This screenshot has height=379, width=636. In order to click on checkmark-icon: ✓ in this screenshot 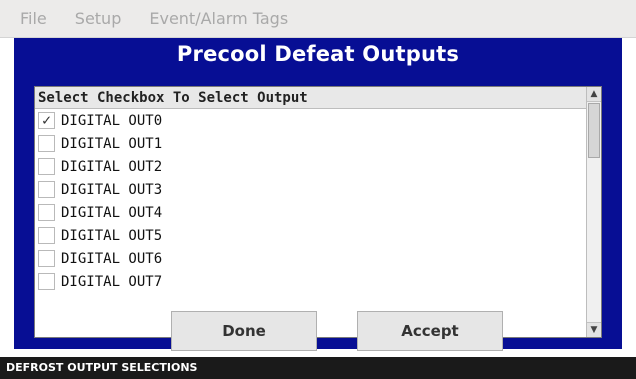, I will do `click(46, 120)`.